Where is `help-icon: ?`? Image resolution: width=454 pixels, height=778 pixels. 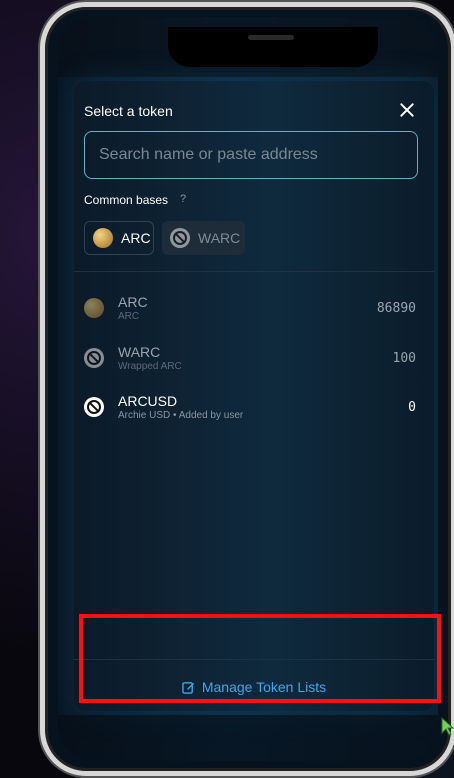
help-icon: ? is located at coordinates (183, 199).